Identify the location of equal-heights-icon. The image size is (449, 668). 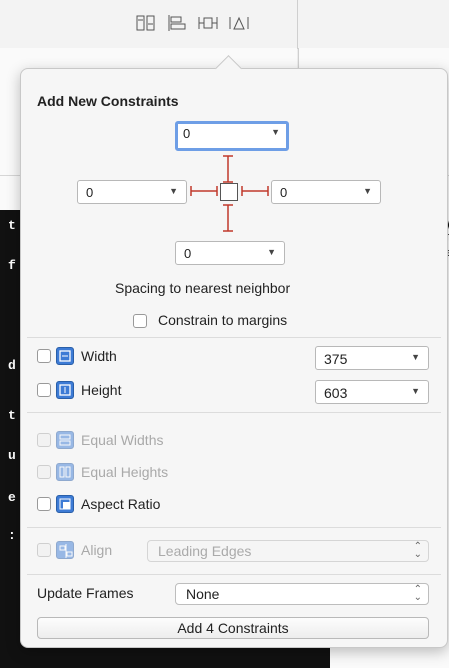
(65, 472).